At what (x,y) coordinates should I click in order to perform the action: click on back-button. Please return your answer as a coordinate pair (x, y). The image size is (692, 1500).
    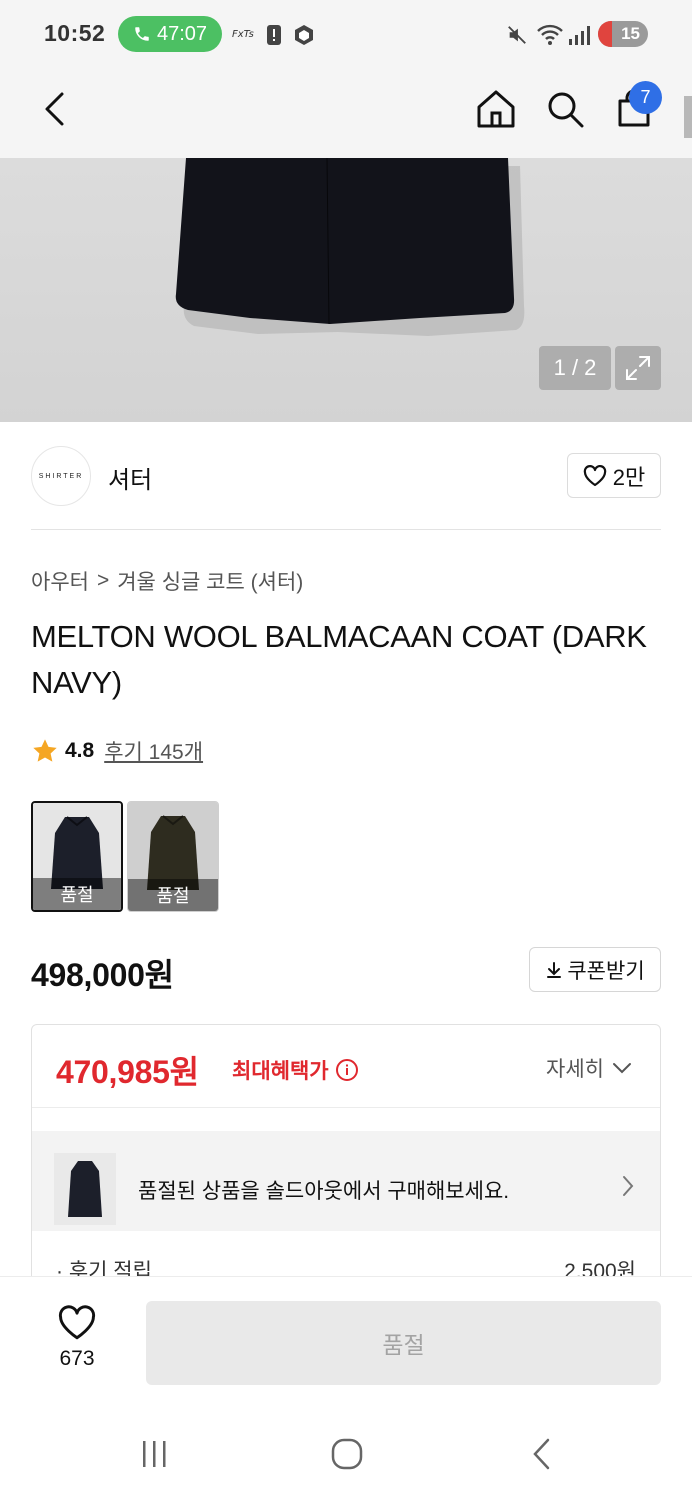
    Looking at the image, I should click on (55, 109).